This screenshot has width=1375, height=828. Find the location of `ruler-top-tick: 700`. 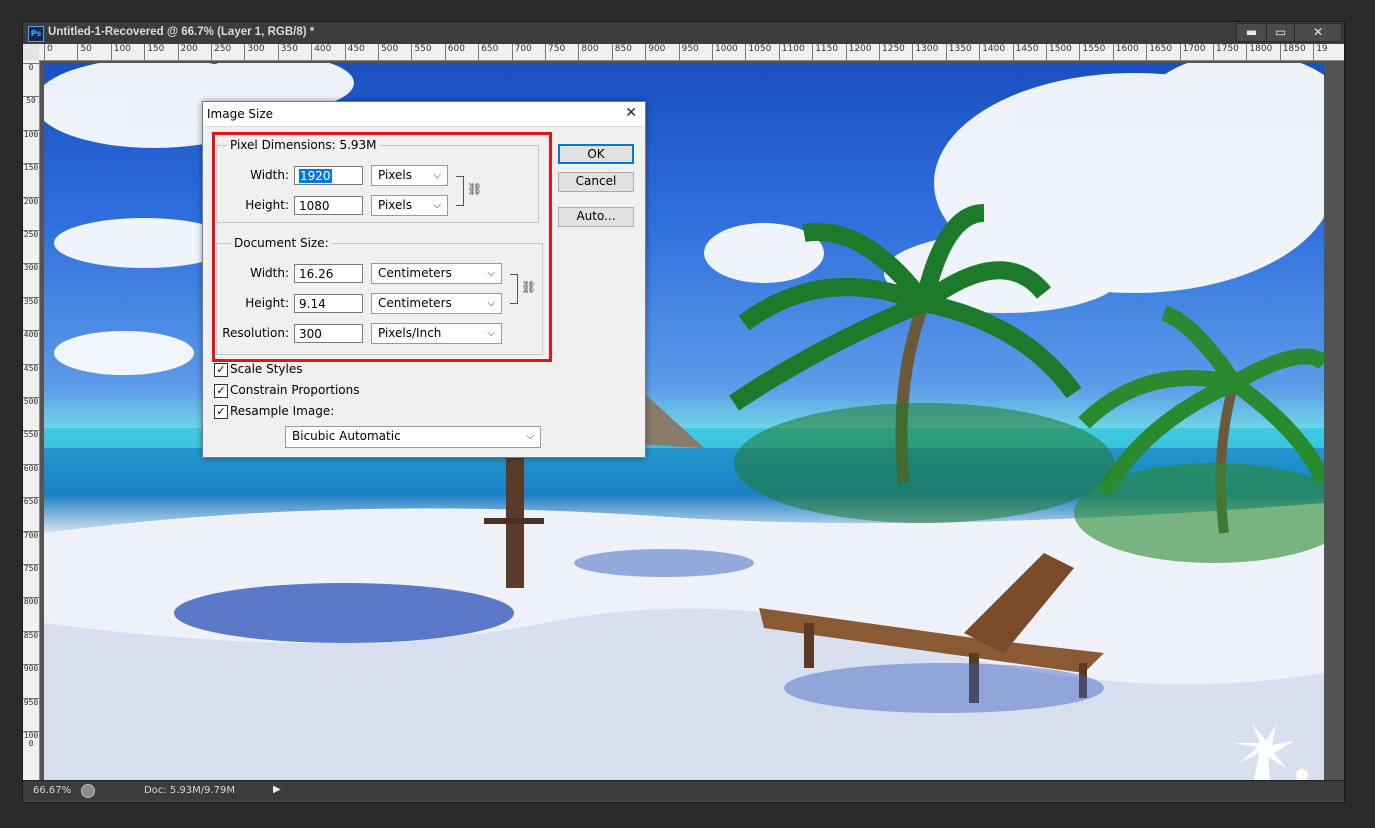

ruler-top-tick: 700 is located at coordinates (521, 52).